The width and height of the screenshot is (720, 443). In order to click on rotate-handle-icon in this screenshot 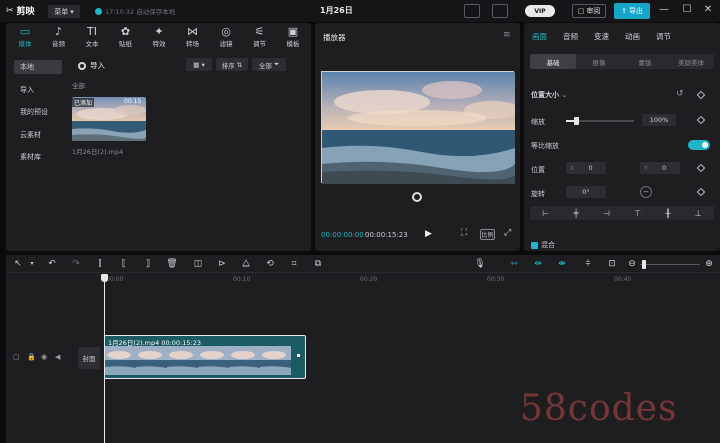, I will do `click(417, 197)`.